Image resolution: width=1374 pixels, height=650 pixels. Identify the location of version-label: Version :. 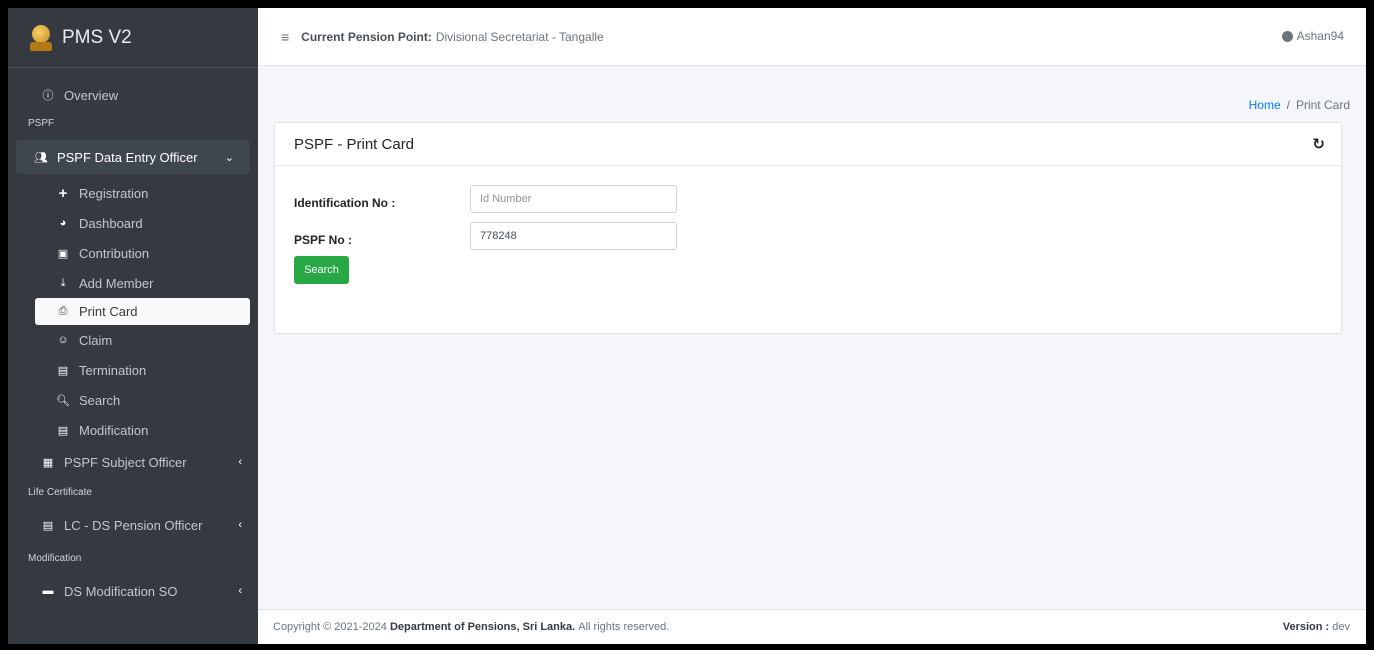
(1306, 627).